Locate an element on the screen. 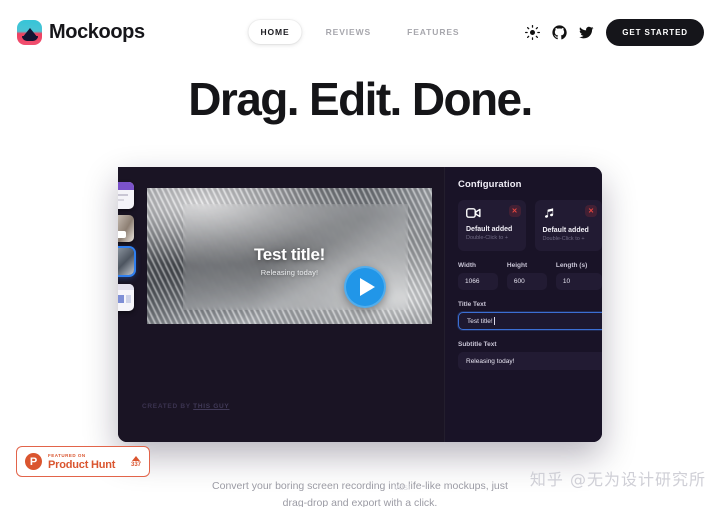 The image size is (720, 507). product-hunt-text: FEATURED ON Product Hunt is located at coordinates (86, 462).